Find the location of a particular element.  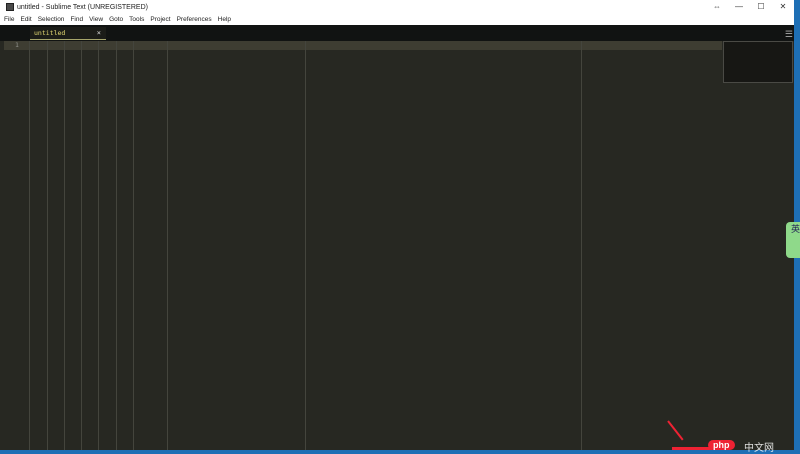

menu-preferences: Preferences is located at coordinates (194, 19).